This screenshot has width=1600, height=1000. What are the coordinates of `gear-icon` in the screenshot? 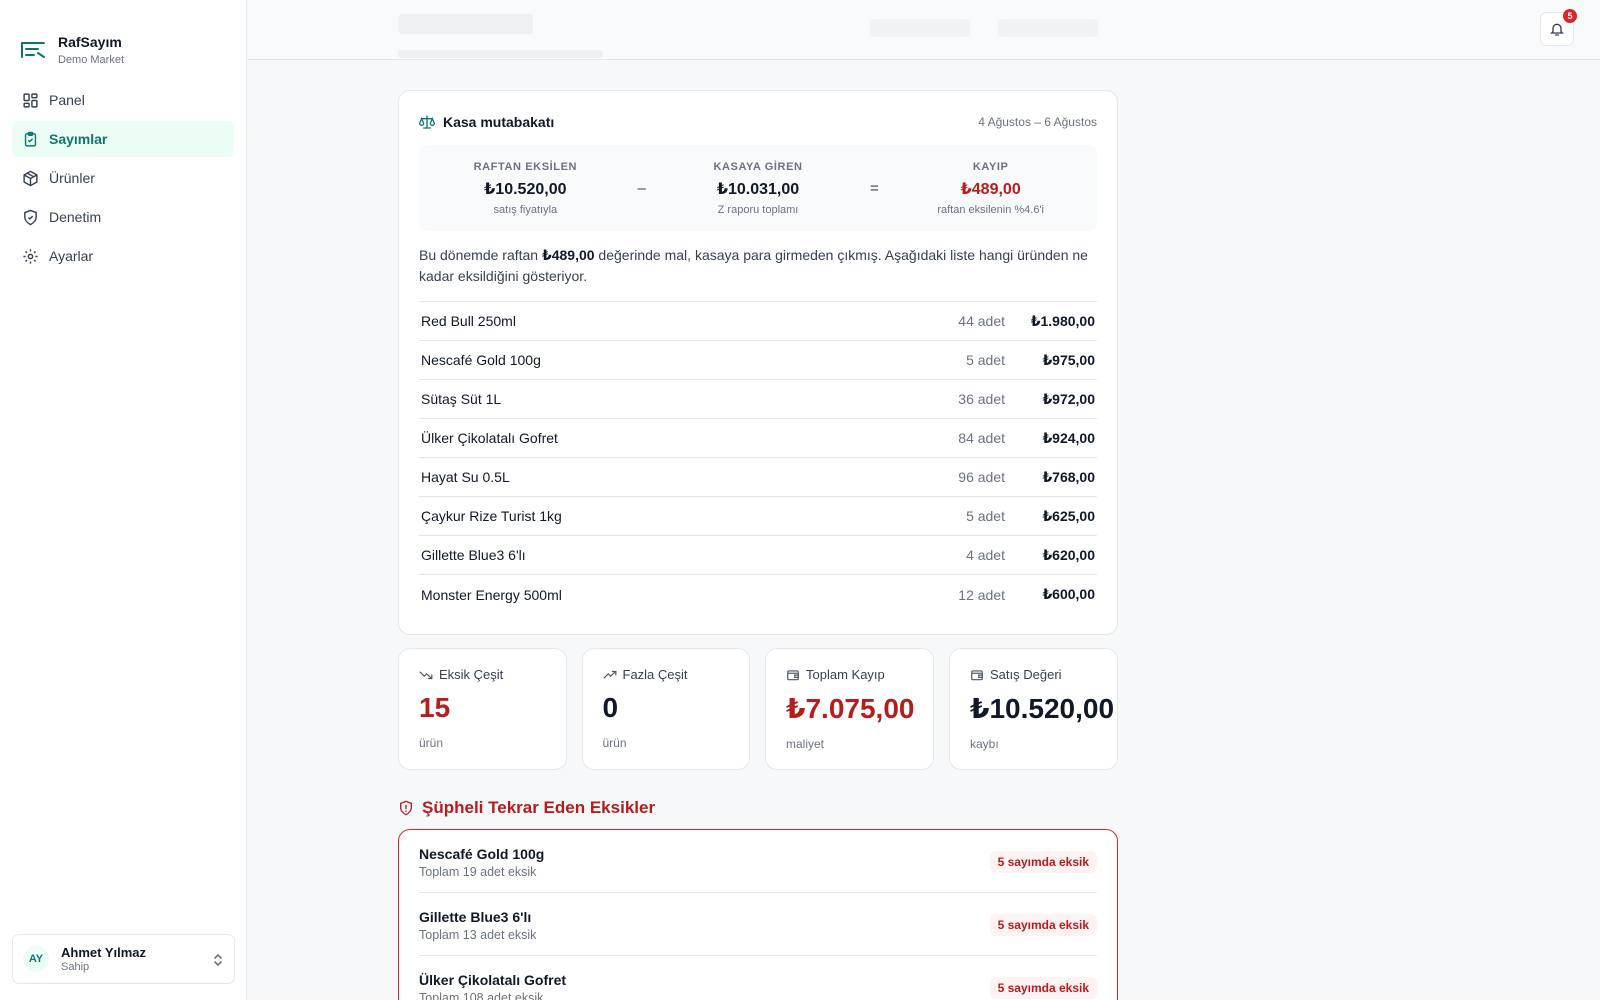 It's located at (30, 256).